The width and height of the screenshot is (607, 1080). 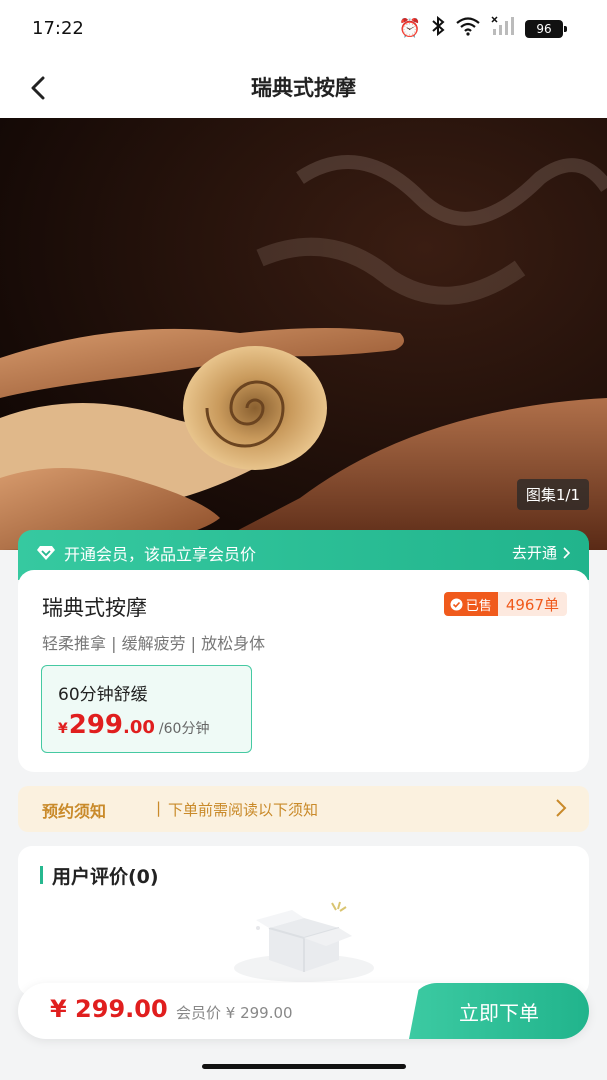 I want to click on member-banner-text: 开通会员，该品立享会员价, so click(x=160, y=554).